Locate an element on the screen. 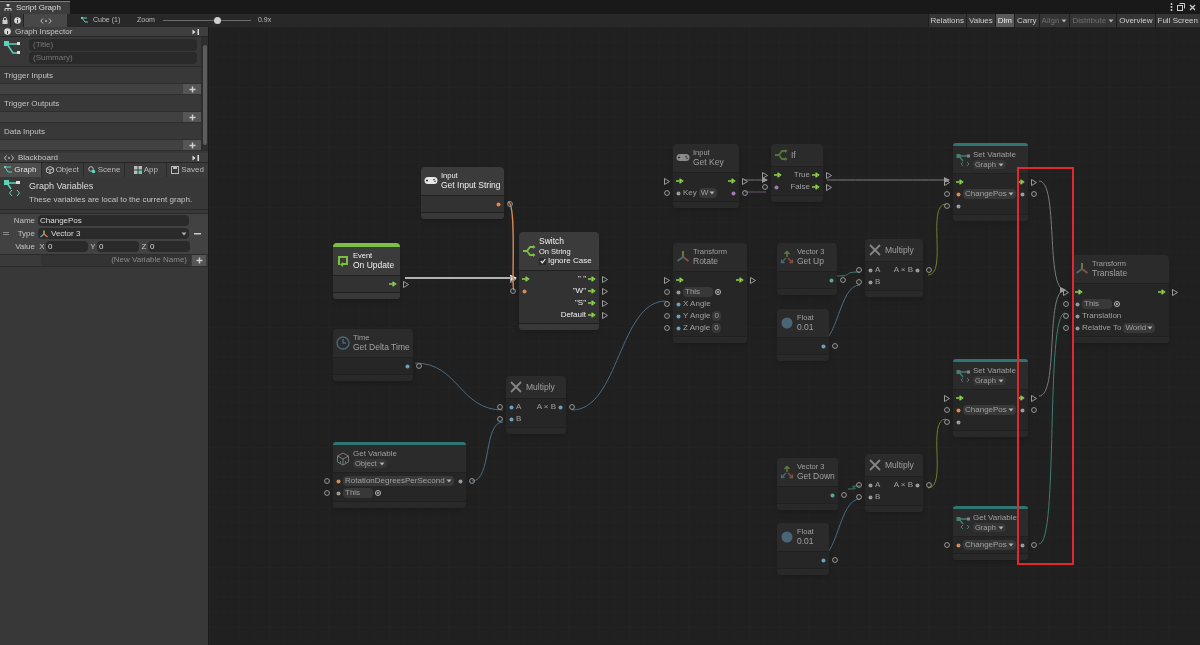  close-icon is located at coordinates (1192, 7).